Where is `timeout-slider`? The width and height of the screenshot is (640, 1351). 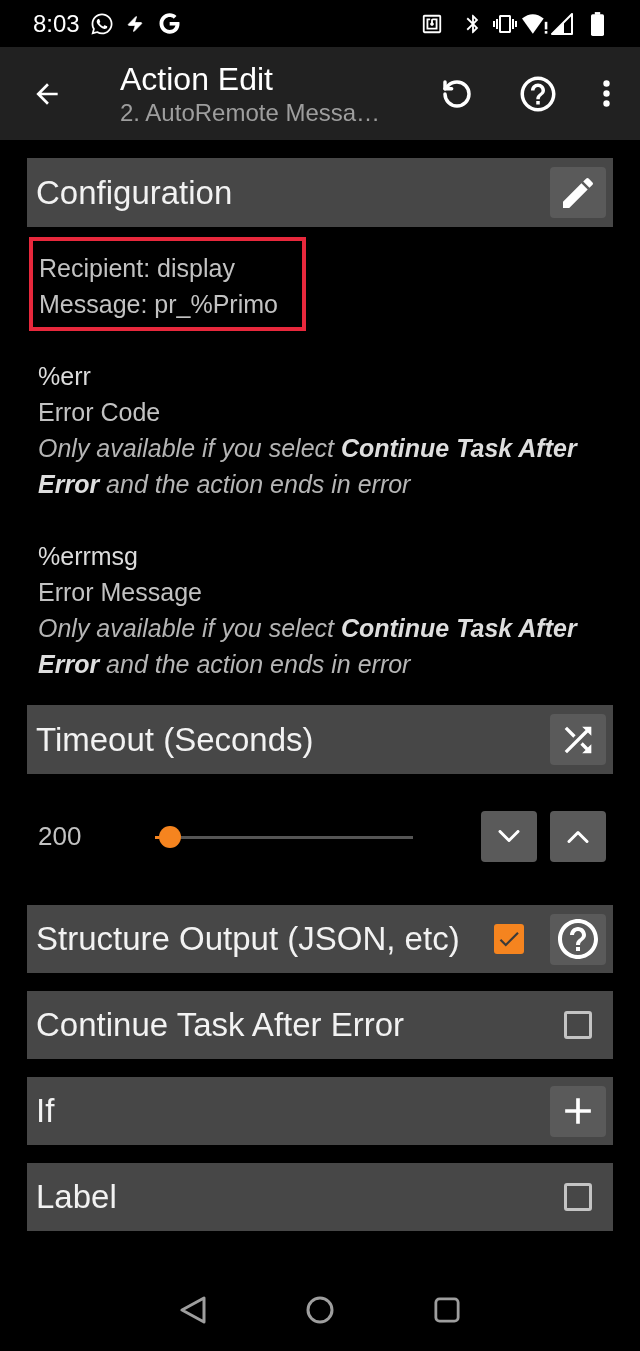
timeout-slider is located at coordinates (284, 836).